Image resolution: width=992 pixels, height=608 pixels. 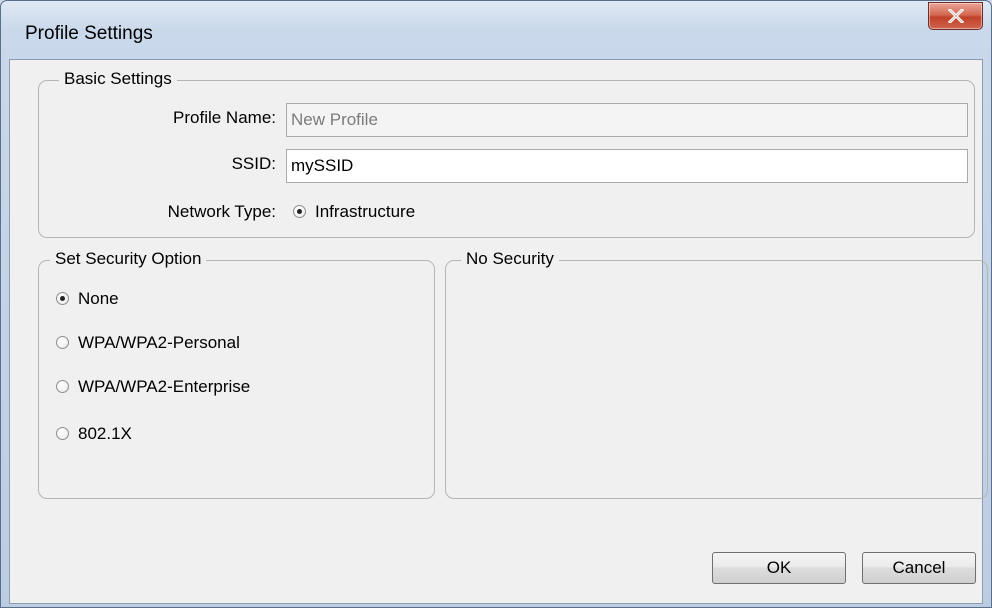 I want to click on ok-button: OK, so click(x=779, y=568).